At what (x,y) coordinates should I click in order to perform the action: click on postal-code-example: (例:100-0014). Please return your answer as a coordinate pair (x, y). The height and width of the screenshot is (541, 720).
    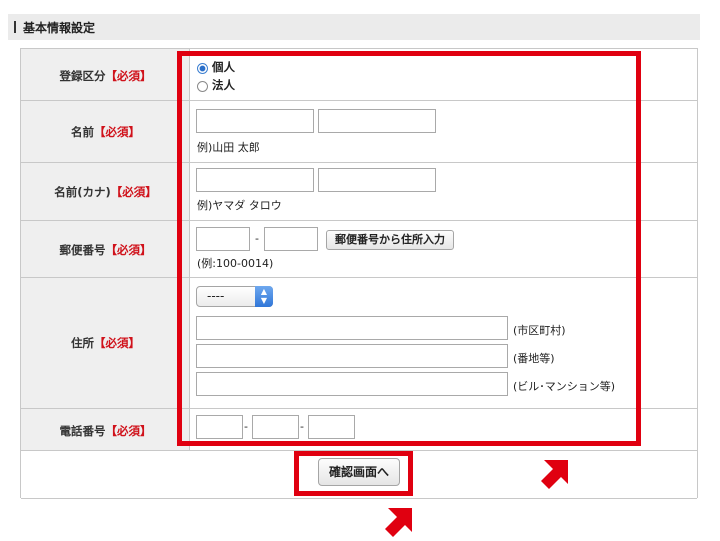
    Looking at the image, I should click on (235, 263).